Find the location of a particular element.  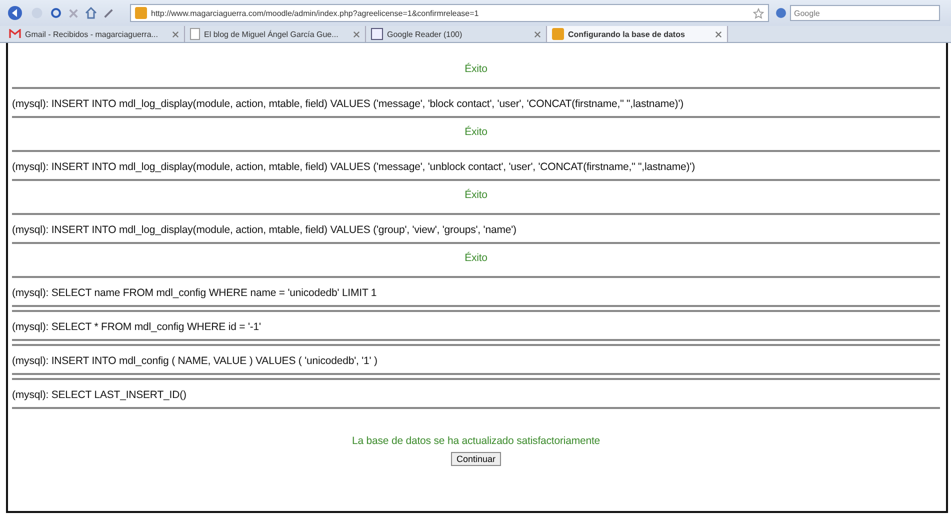

back-icon is located at coordinates (15, 13).